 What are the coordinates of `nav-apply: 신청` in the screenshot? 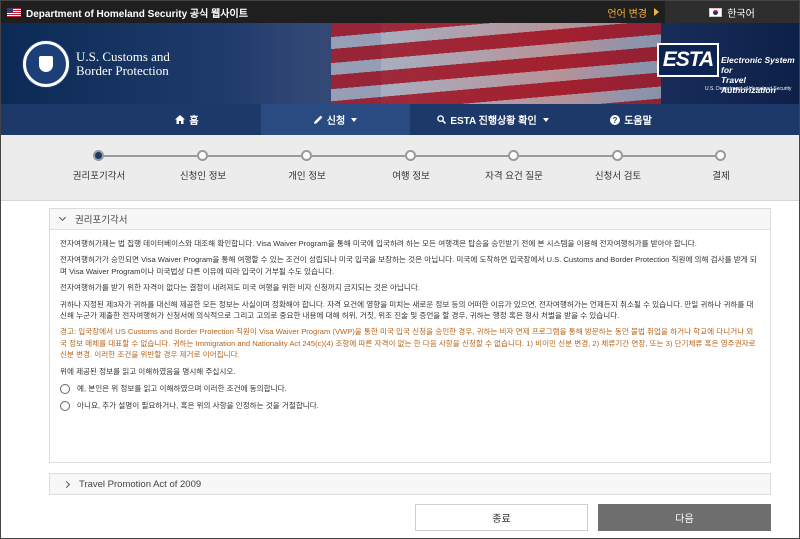 It's located at (335, 119).